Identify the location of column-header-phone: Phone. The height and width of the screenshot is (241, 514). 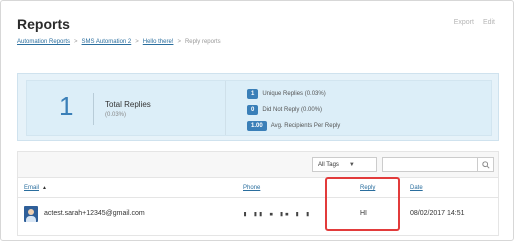
(251, 188).